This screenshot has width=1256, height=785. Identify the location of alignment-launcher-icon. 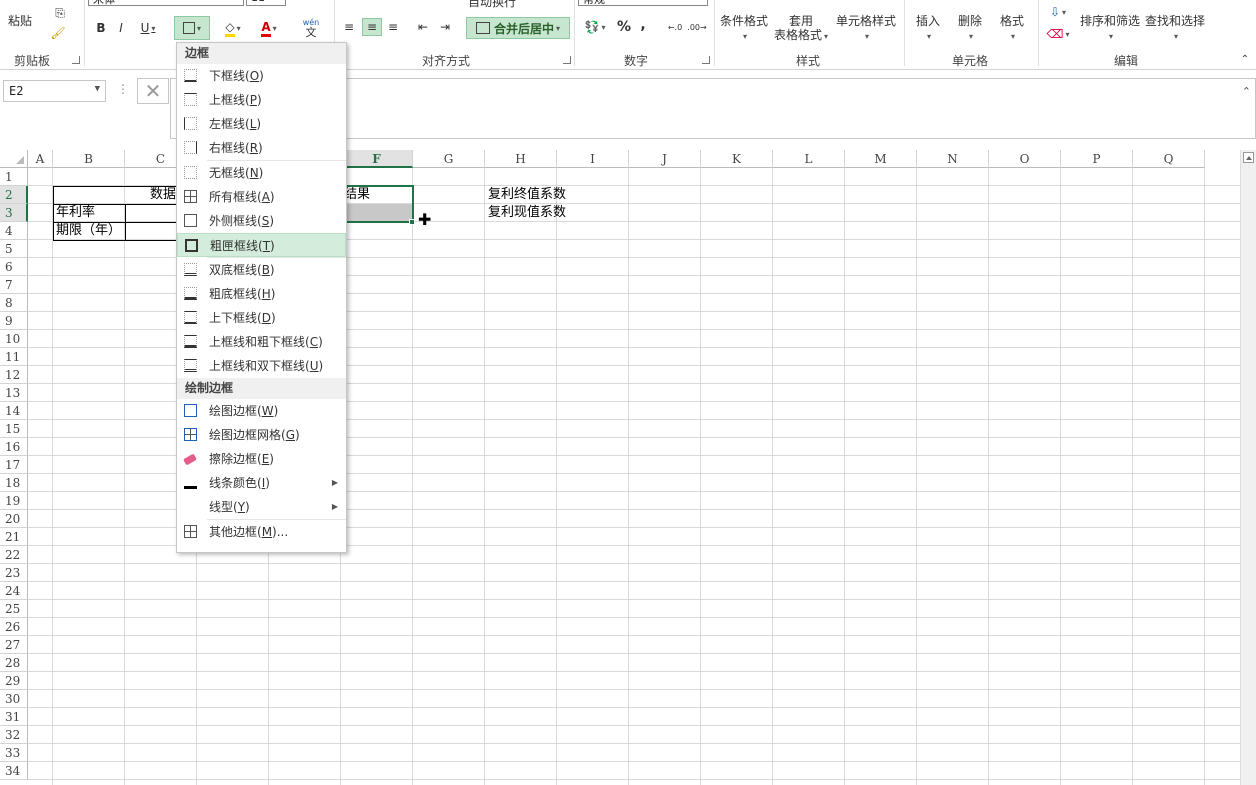
(567, 60).